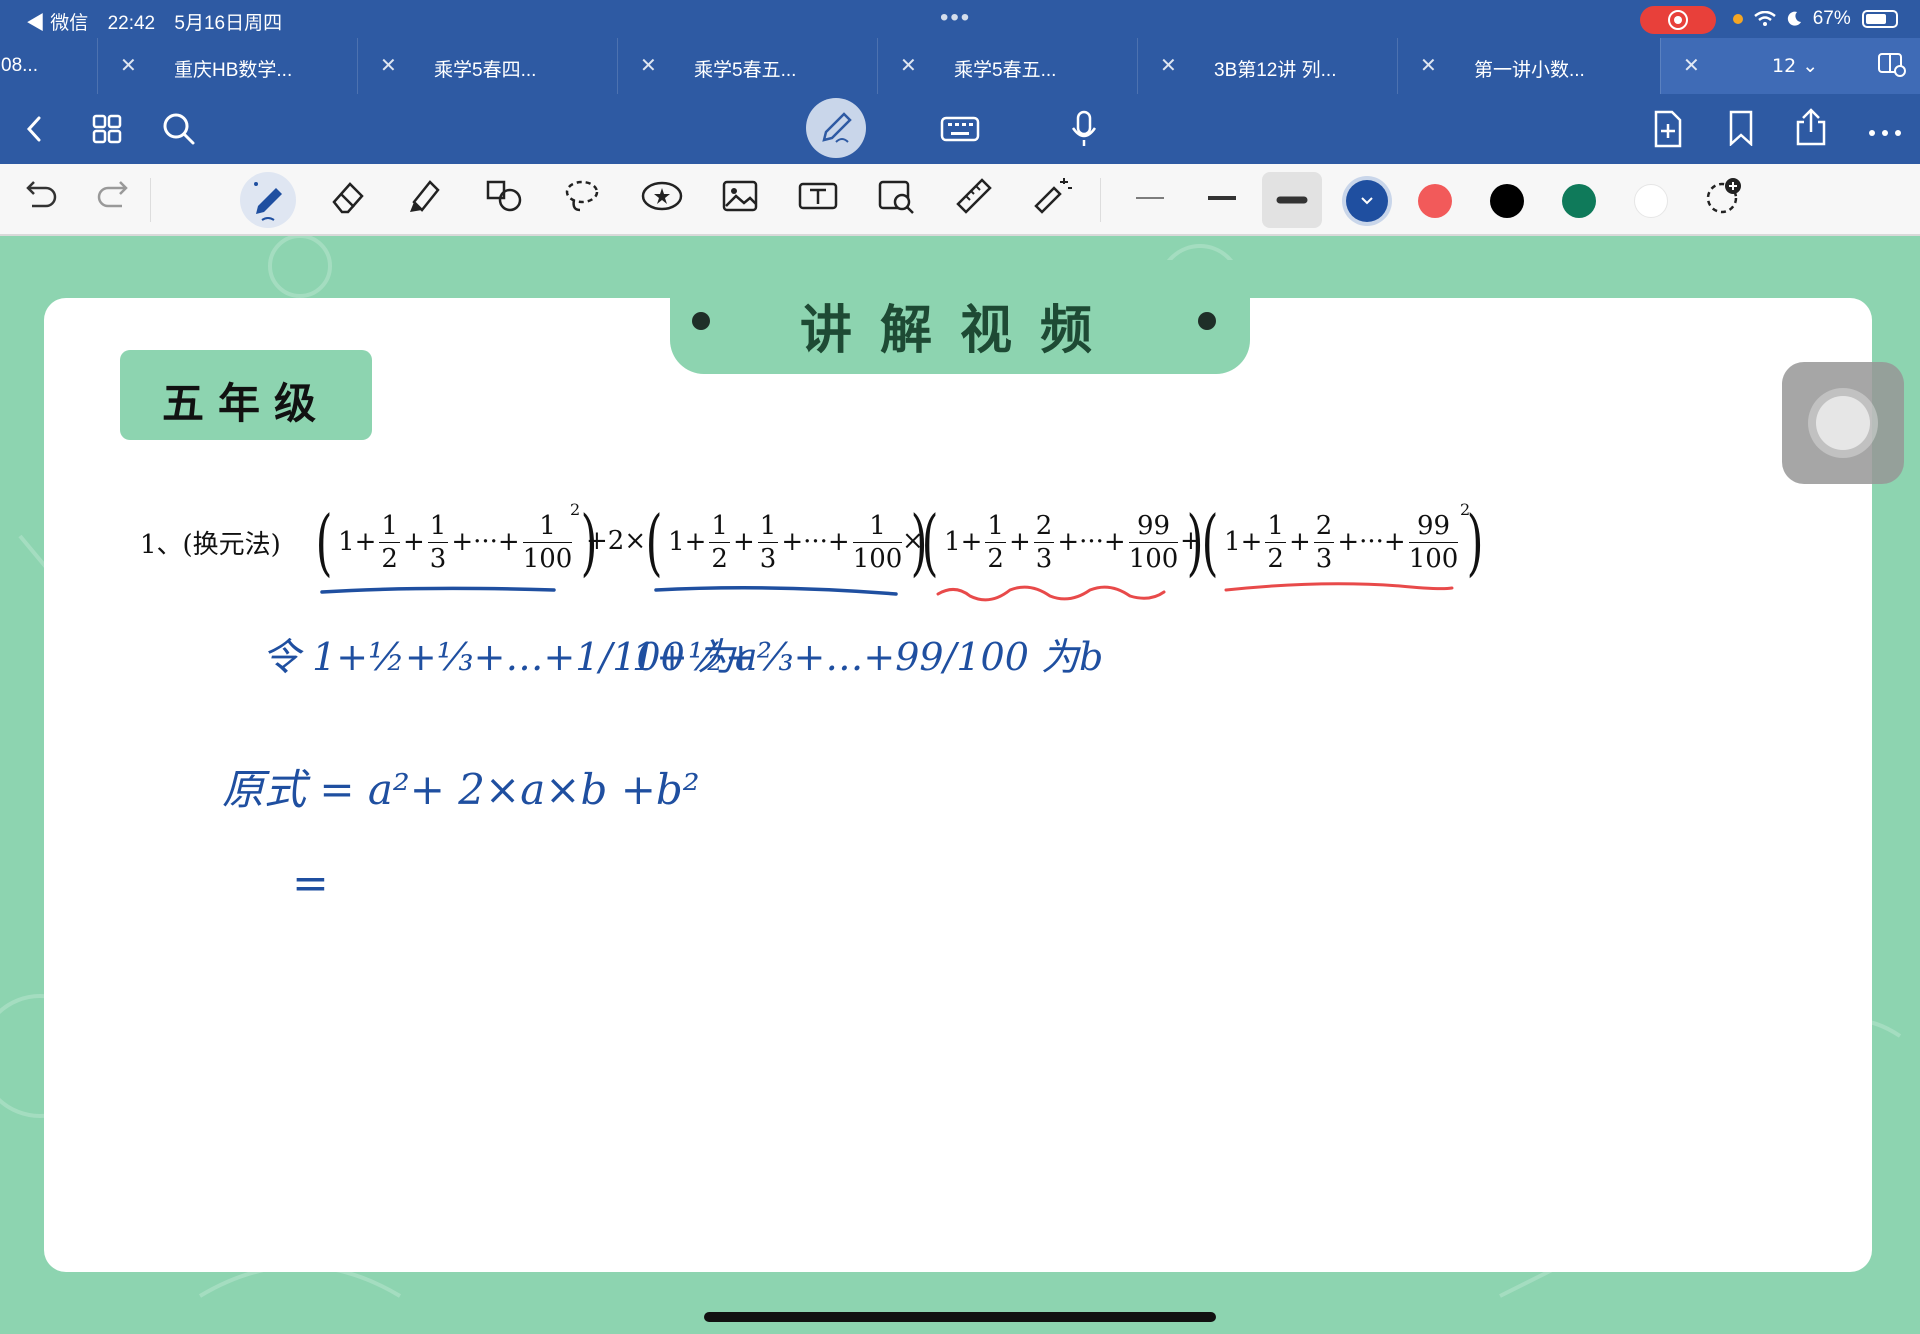 The image size is (1920, 1334). What do you see at coordinates (868, 657) in the screenshot?
I see `handwriting-line-1b: 1+½+⅔+…+99/100 为b` at bounding box center [868, 657].